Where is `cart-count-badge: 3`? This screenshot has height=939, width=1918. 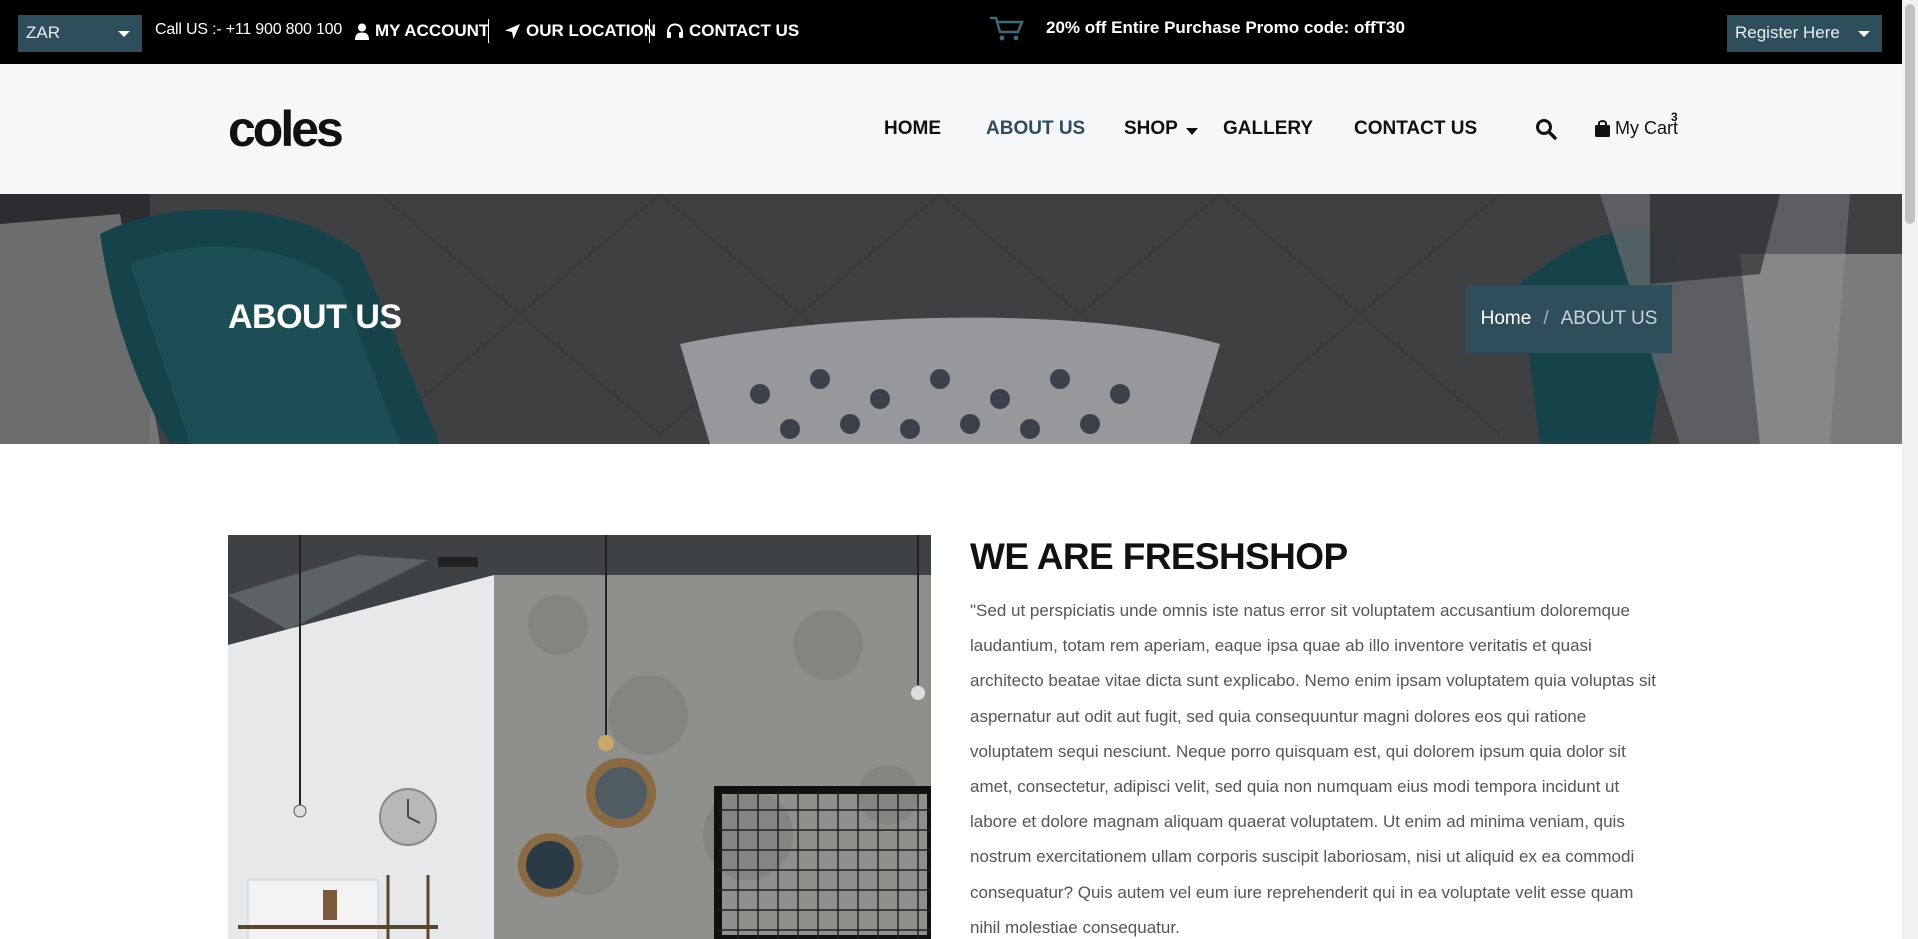
cart-count-badge: 3 is located at coordinates (1674, 117).